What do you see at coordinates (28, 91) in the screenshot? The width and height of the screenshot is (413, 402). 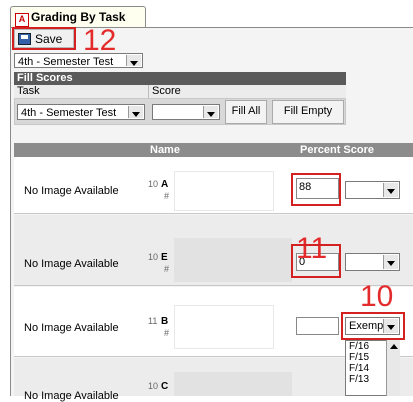 I see `fill-task-label: Task` at bounding box center [28, 91].